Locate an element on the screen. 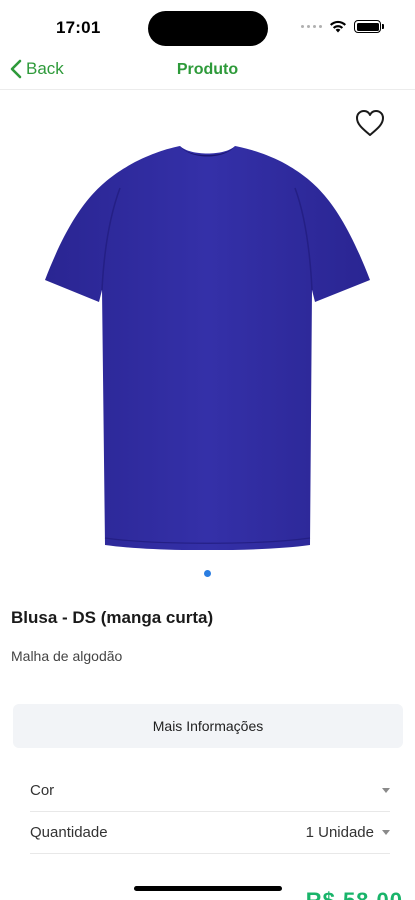 The height and width of the screenshot is (900, 415). wifi-icon is located at coordinates (338, 26).